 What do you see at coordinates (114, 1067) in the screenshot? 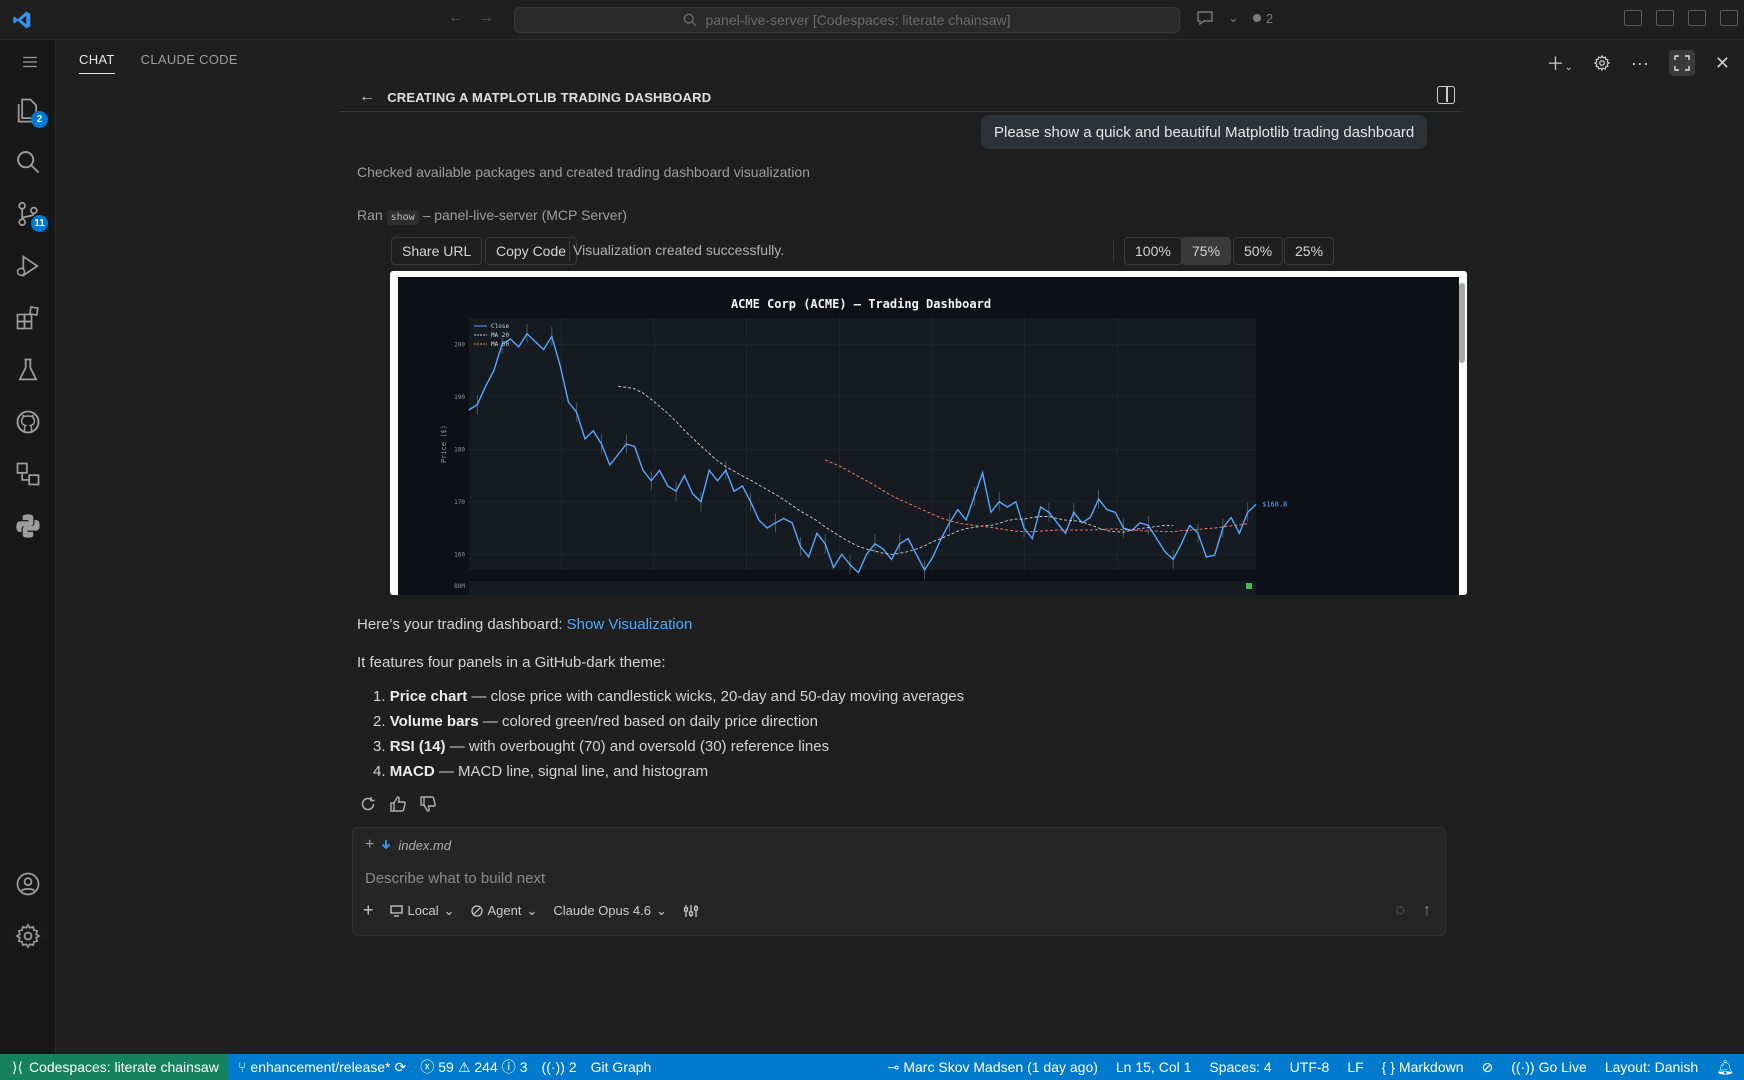
I see `remote-indicator: ⟩⟨ Codespaces: literate chainsaw` at bounding box center [114, 1067].